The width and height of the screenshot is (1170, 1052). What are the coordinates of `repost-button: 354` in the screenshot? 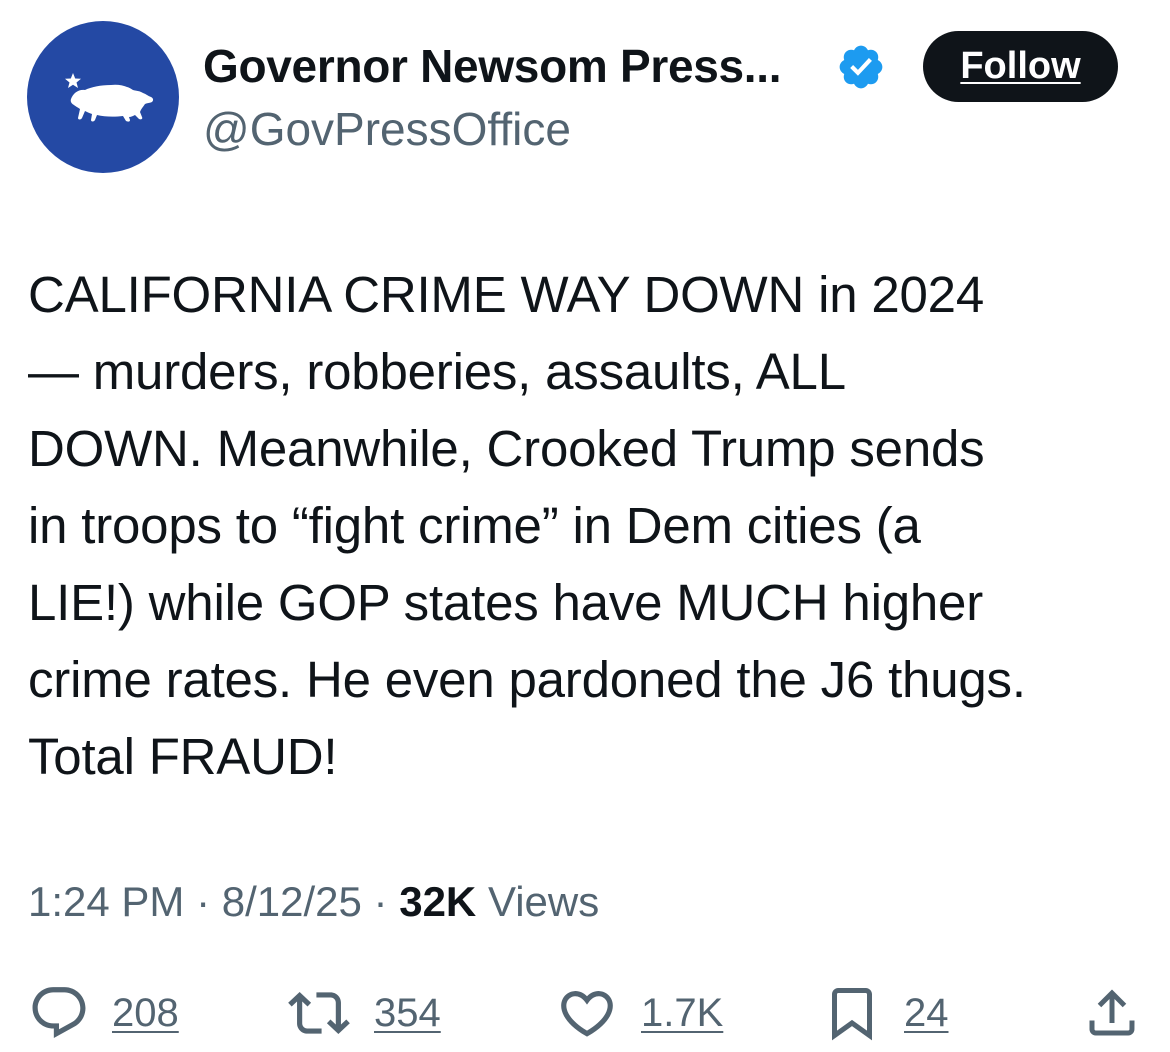 It's located at (363, 1013).